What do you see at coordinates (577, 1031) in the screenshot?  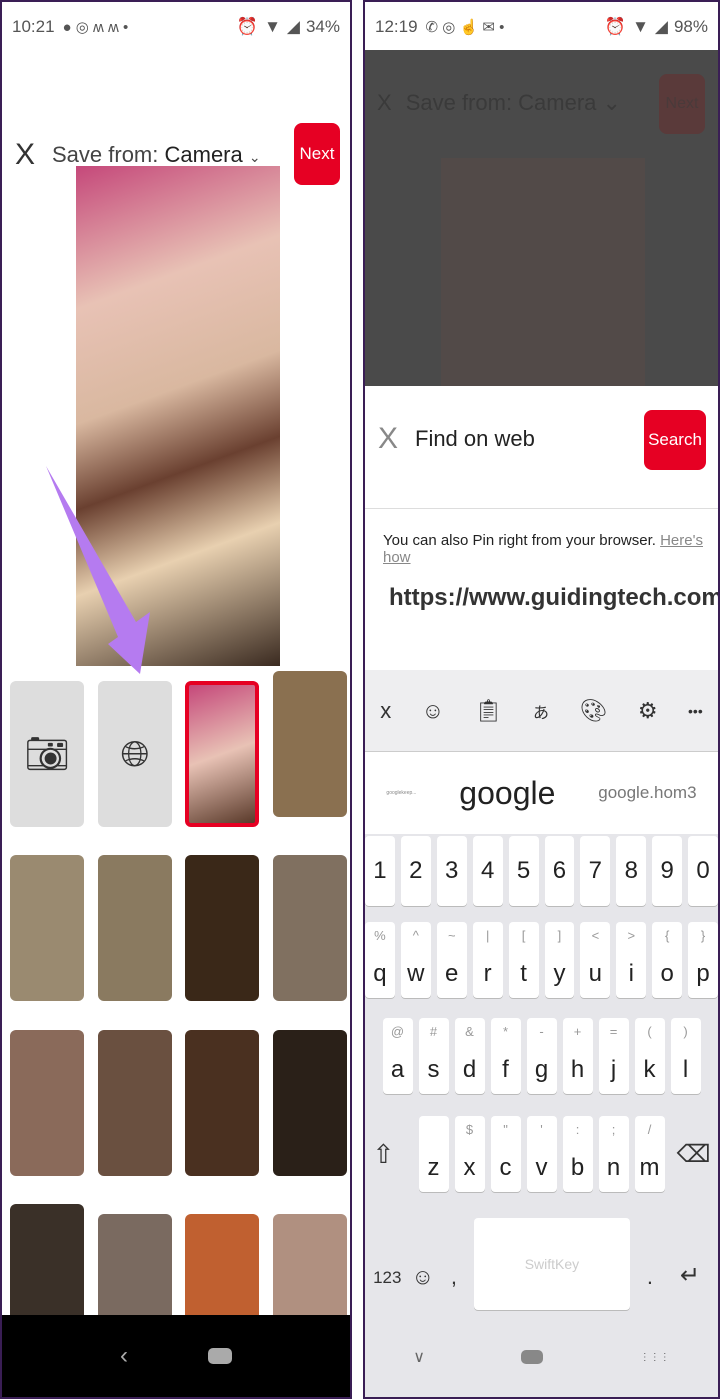 I see `key-secondary-label: +` at bounding box center [577, 1031].